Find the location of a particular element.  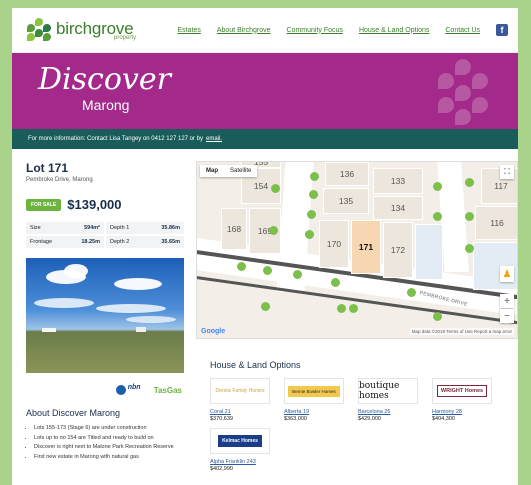

house-price: $402,990 is located at coordinates (221, 469).